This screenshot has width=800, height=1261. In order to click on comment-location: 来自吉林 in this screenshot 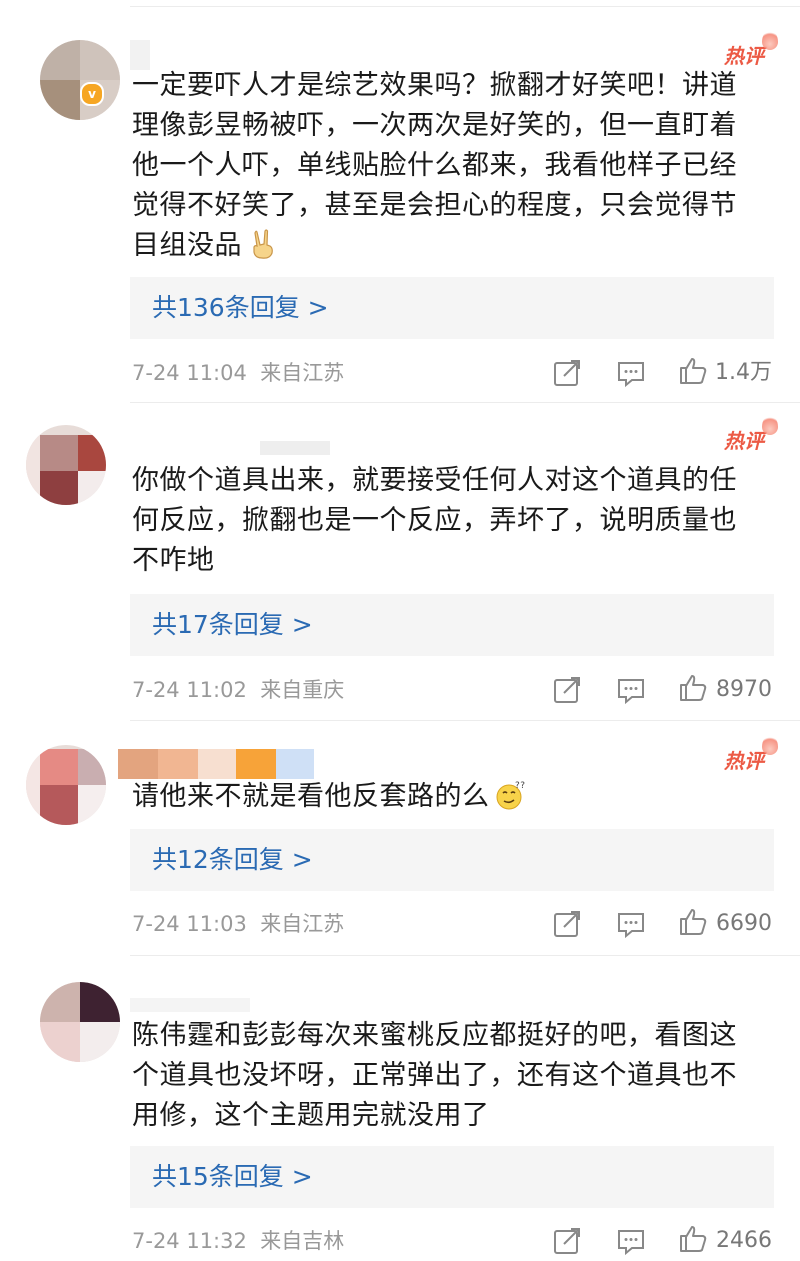, I will do `click(302, 1241)`.